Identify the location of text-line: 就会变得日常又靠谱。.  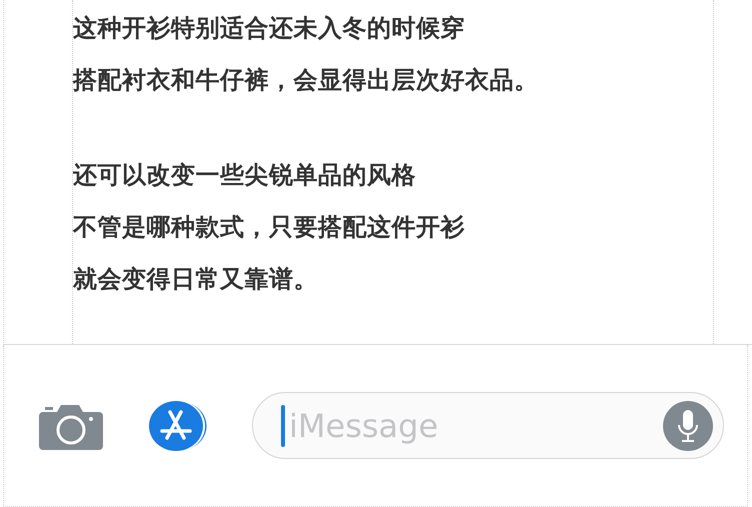
(196, 279).